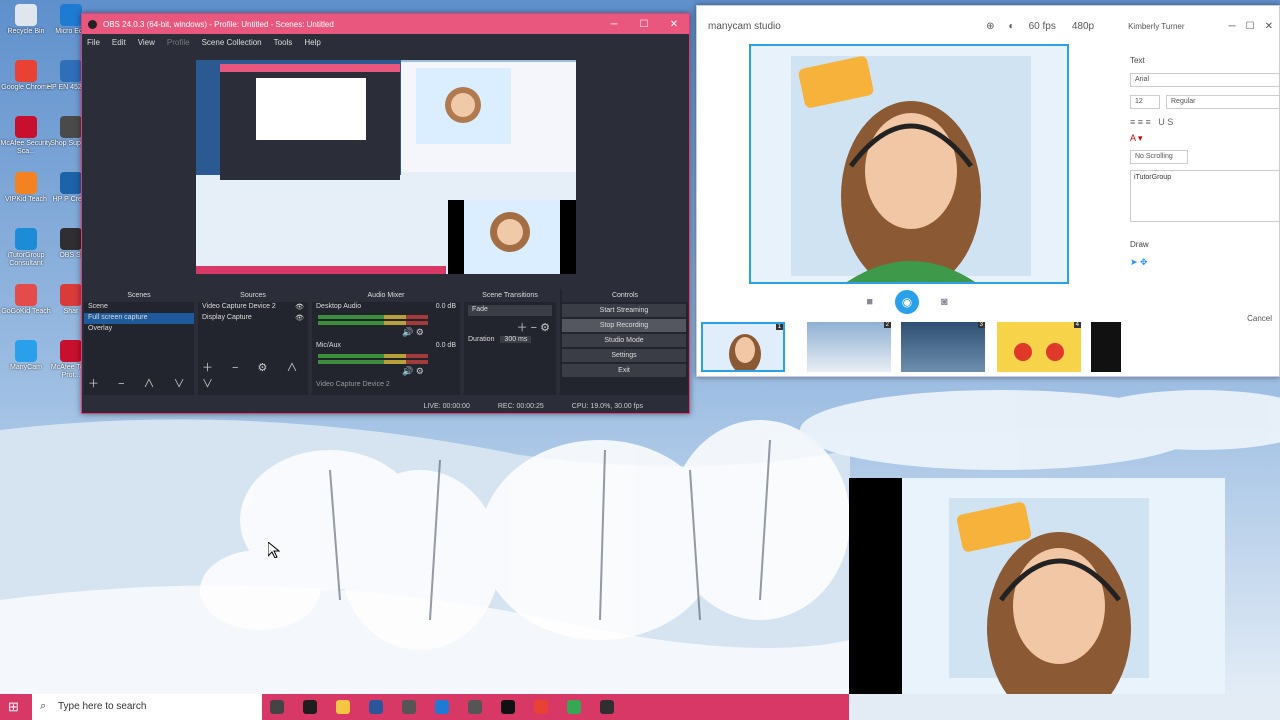 This screenshot has height=720, width=1280. What do you see at coordinates (178, 42) in the screenshot?
I see `menu-profile: Profile` at bounding box center [178, 42].